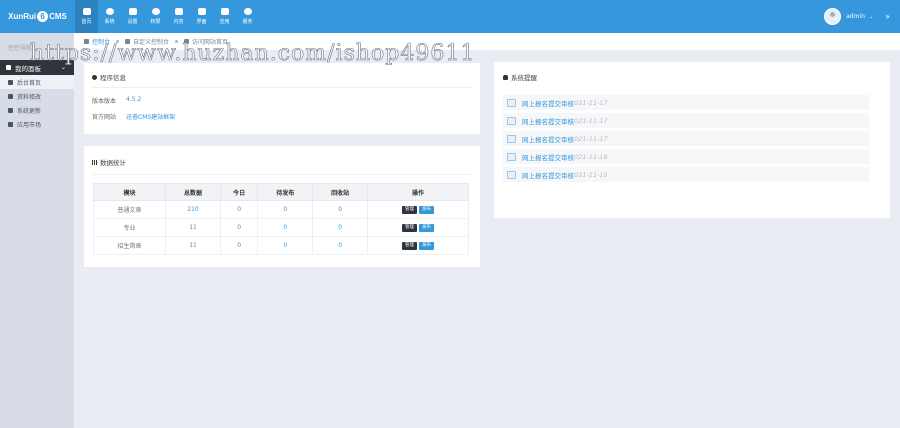 Image resolution: width=900 pixels, height=428 pixels. I want to click on column-header: 今日, so click(239, 192).